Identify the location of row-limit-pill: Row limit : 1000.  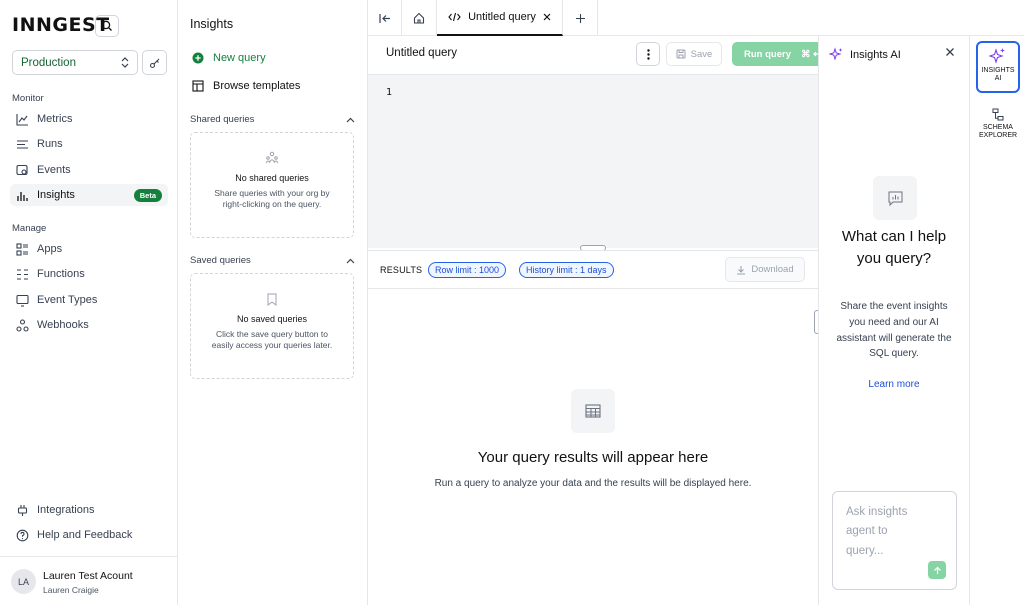
(467, 270).